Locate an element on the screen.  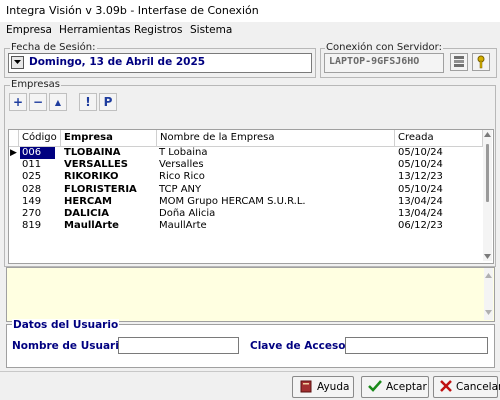
menu-empresa: Empresa is located at coordinates (29, 30).